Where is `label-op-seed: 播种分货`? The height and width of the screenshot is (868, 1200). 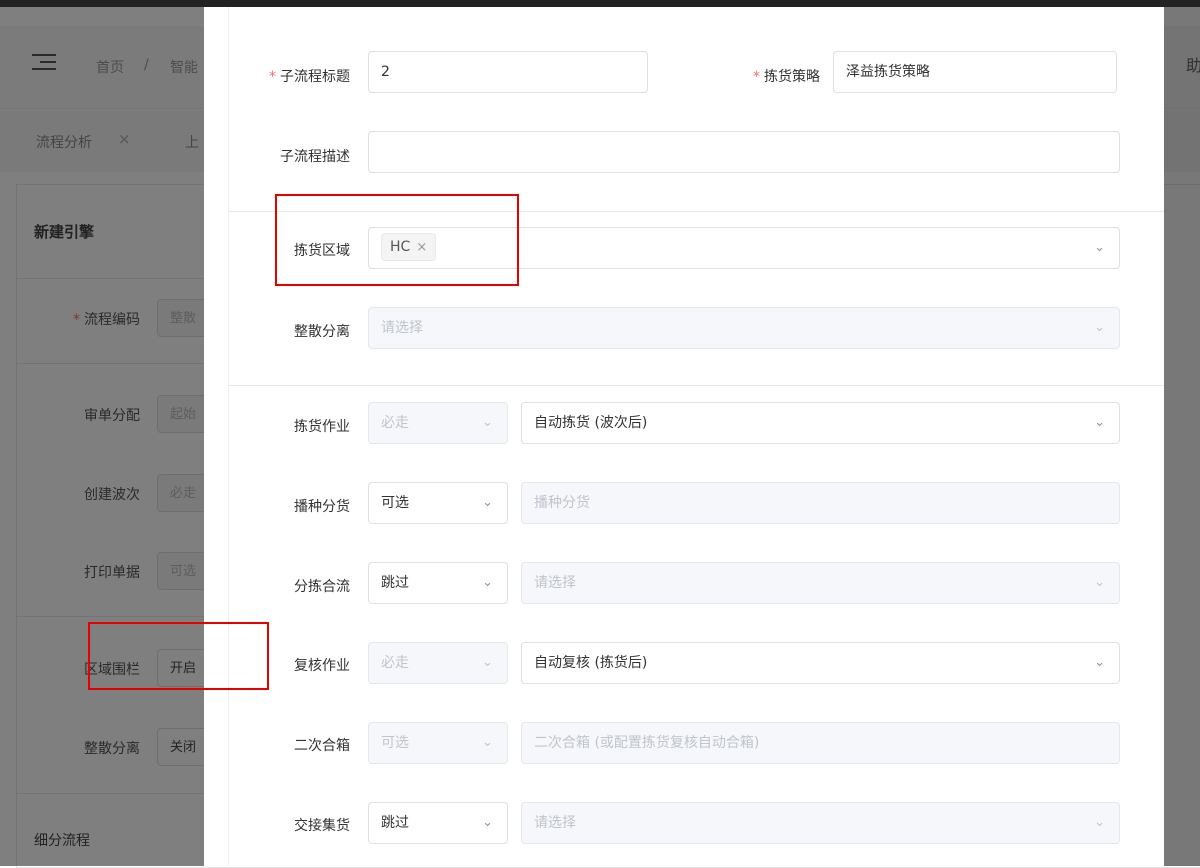
label-op-seed: 播种分货 is located at coordinates (322, 507).